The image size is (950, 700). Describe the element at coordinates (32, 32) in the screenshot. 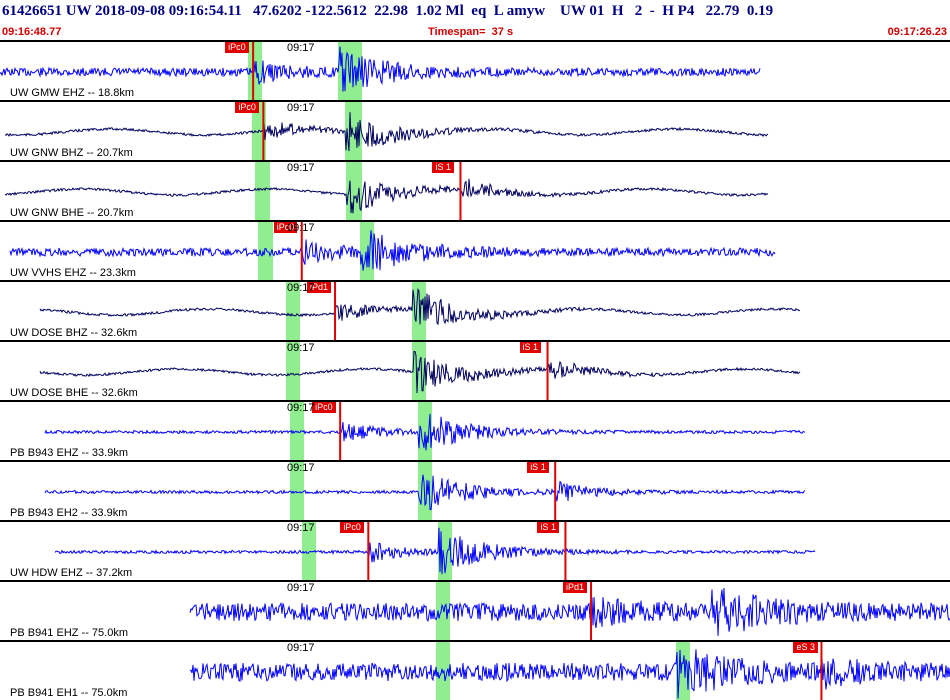

I see `start-time: 09:16:48.77` at that location.